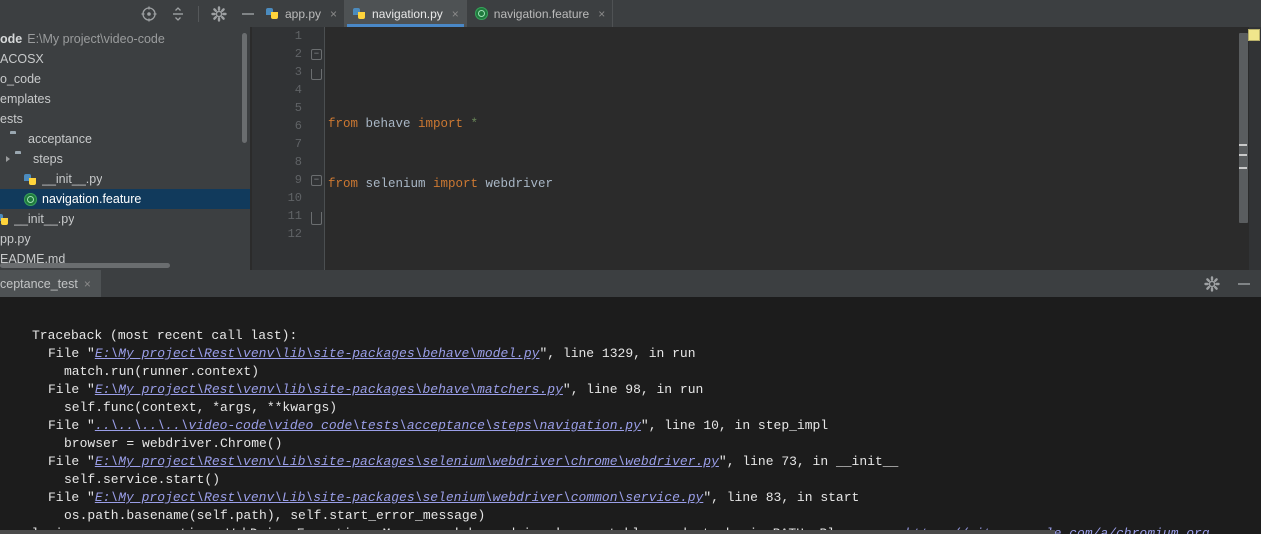 The height and width of the screenshot is (534, 1261). What do you see at coordinates (630, 372) in the screenshot?
I see `console-line: match.run(runner.context)` at bounding box center [630, 372].